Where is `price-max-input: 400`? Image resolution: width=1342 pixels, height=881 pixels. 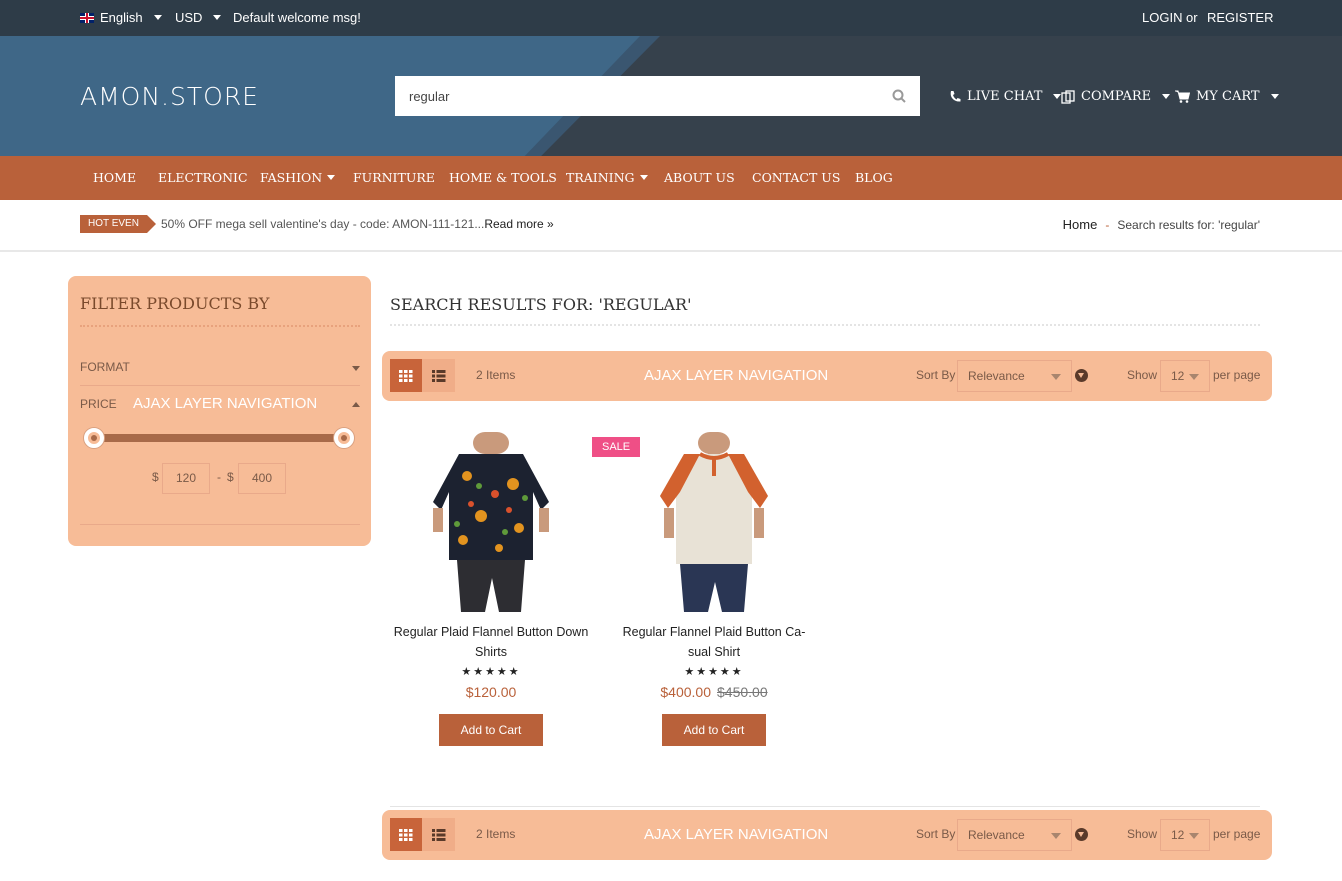 price-max-input: 400 is located at coordinates (262, 478).